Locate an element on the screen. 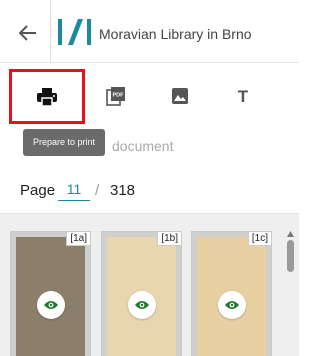 This screenshot has width=320, height=356. thumbnail-1c: [1c] is located at coordinates (231, 293).